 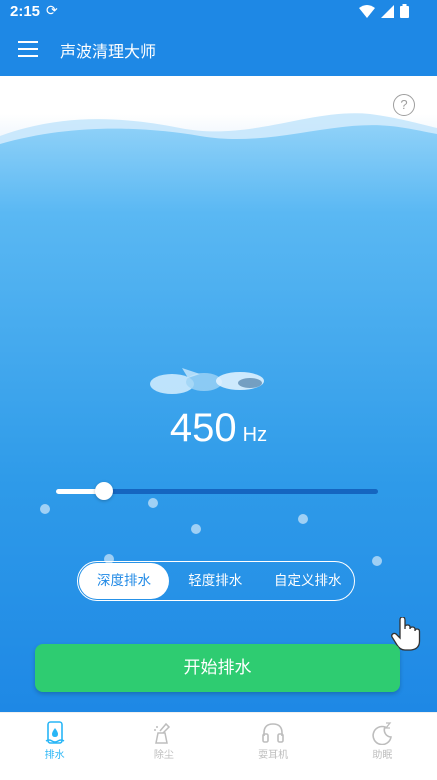 I want to click on mode-deep-drain: 深度排水, so click(x=124, y=581).